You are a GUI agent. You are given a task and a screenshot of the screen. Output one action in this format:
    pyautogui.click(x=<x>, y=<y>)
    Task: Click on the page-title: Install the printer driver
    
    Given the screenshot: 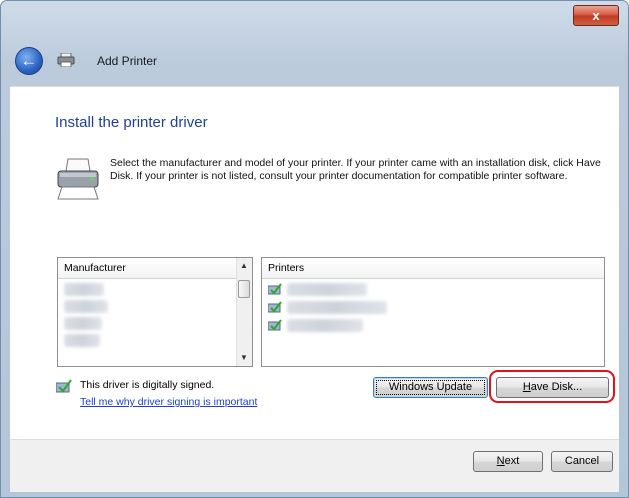 What is the action you would take?
    pyautogui.click(x=131, y=122)
    